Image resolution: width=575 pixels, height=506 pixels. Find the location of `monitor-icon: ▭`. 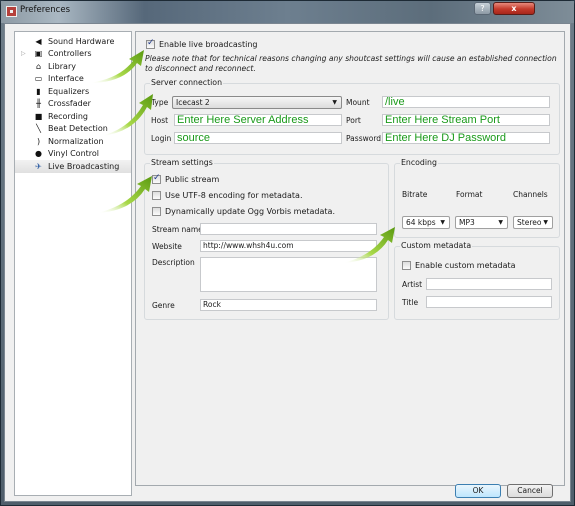

monitor-icon: ▭ is located at coordinates (38, 79).